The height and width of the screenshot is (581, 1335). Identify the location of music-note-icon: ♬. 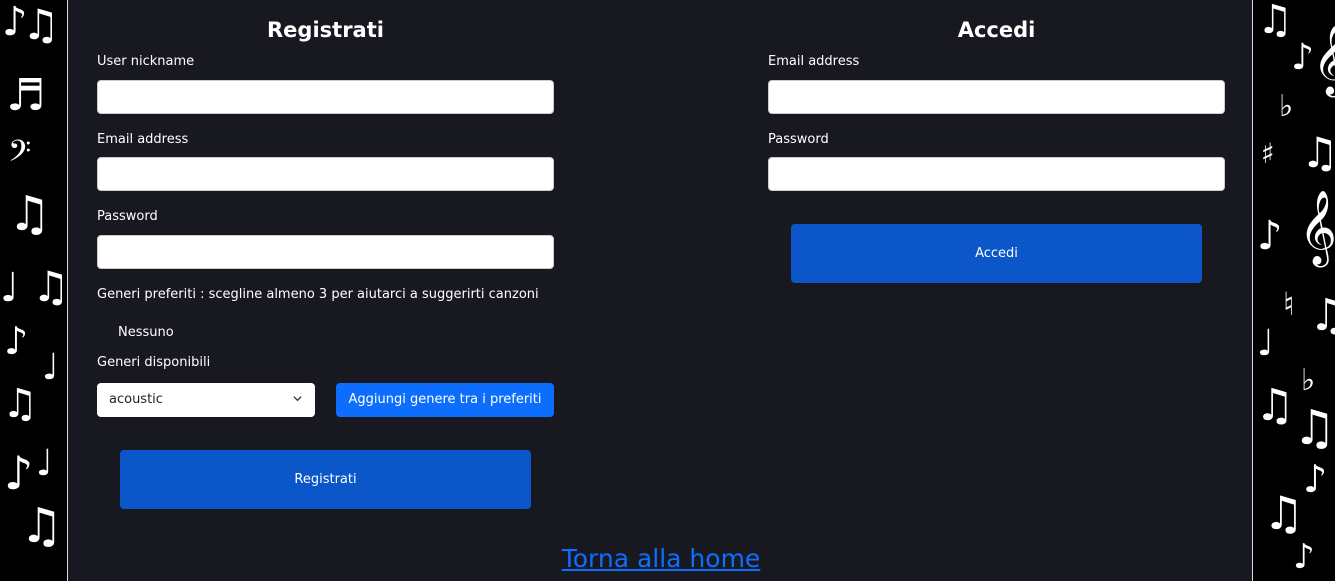
(26, 95).